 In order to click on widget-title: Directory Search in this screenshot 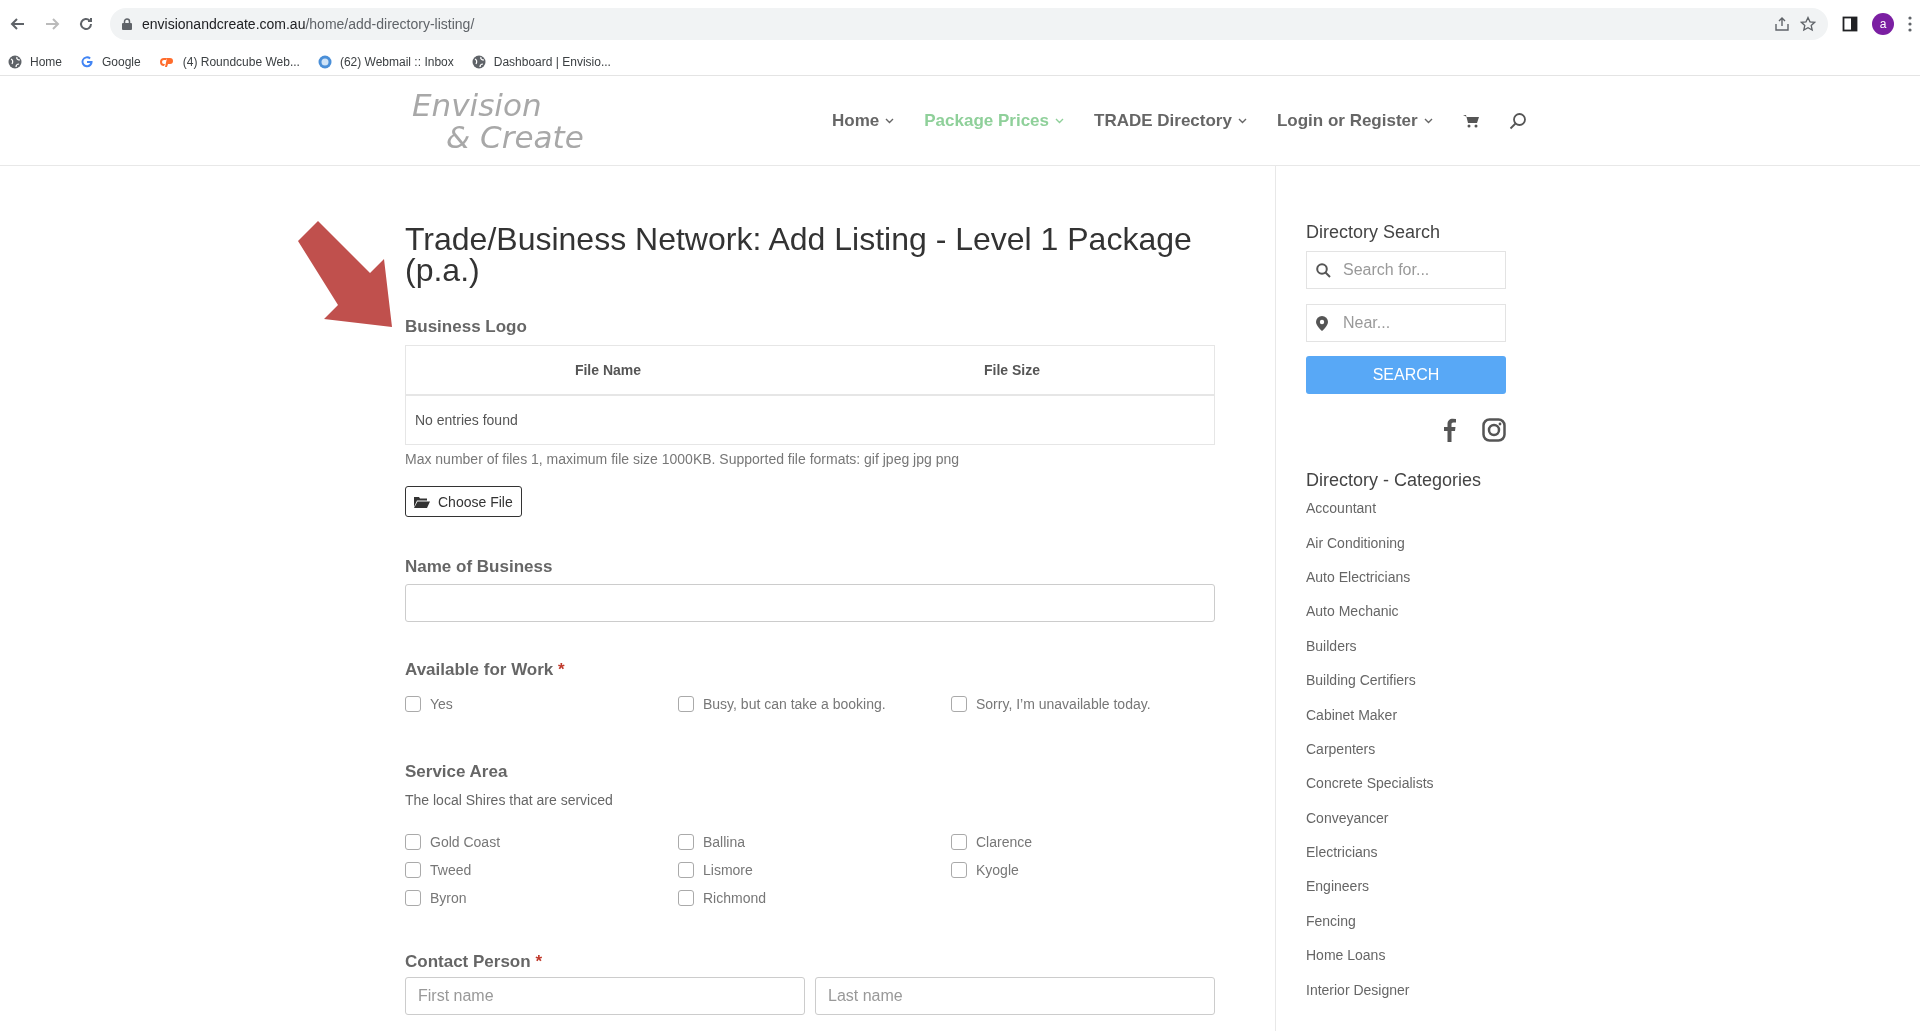, I will do `click(1374, 232)`.